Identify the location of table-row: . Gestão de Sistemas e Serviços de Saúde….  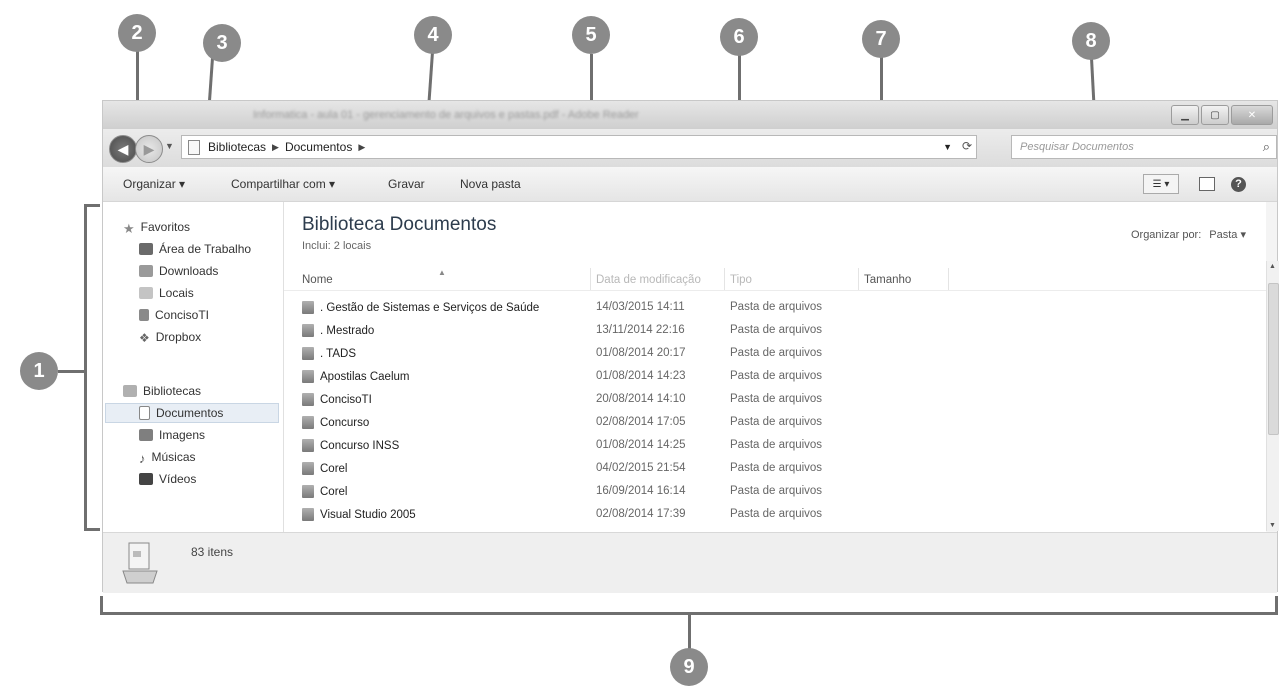
(775, 307).